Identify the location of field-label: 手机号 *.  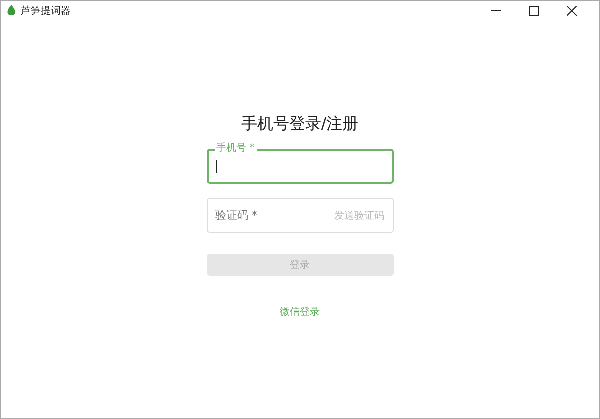
(235, 149).